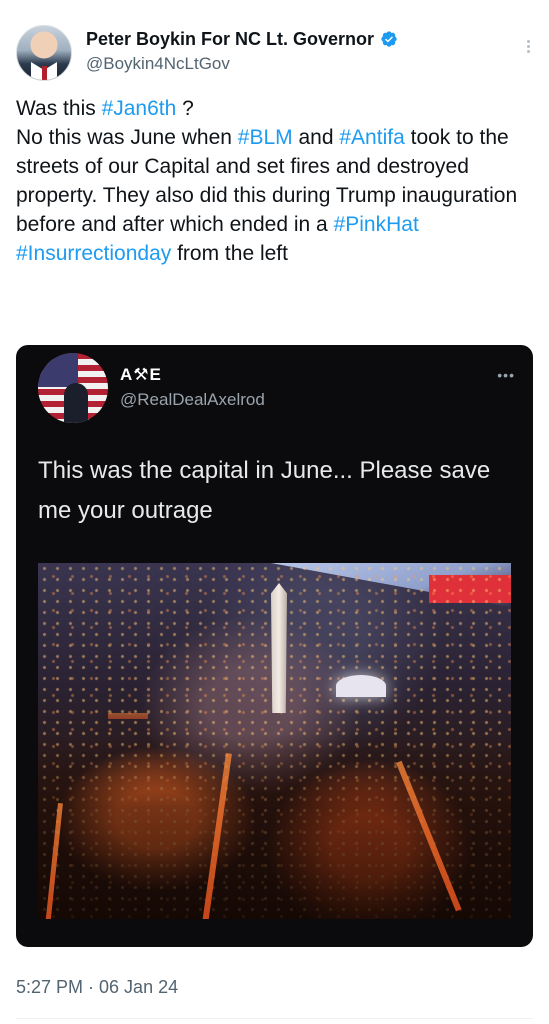  Describe the element at coordinates (528, 49) in the screenshot. I see `more-options-icon` at that location.